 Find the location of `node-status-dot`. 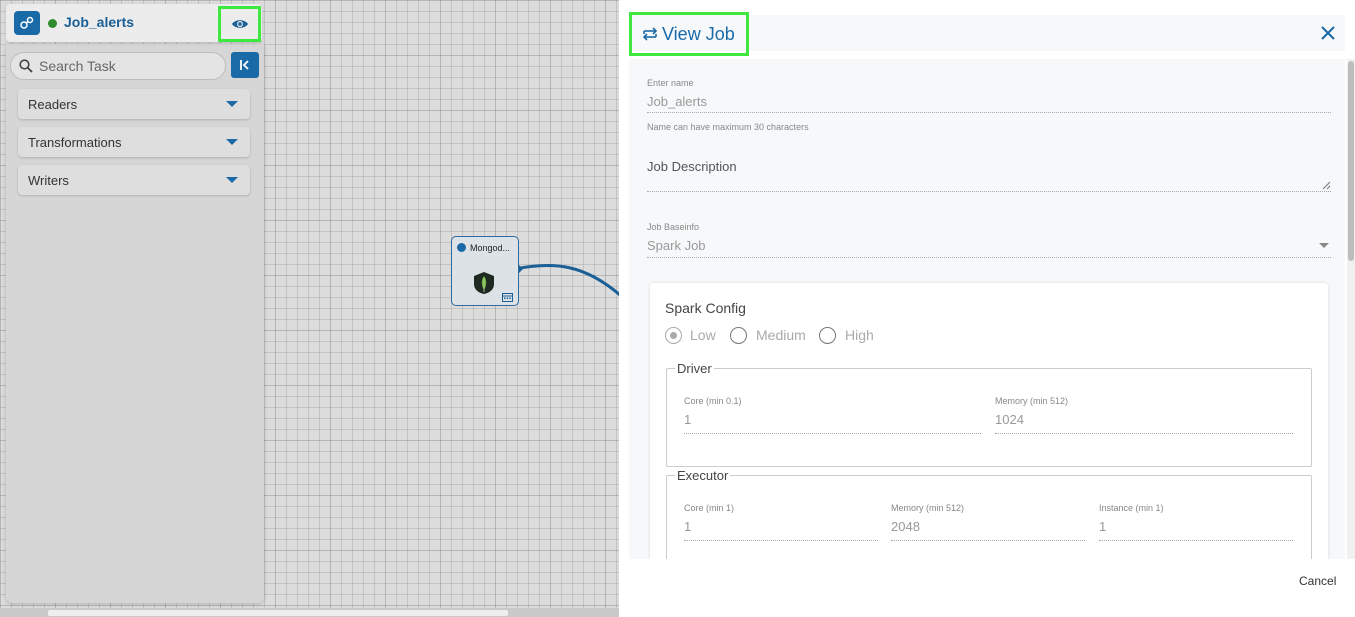

node-status-dot is located at coordinates (461, 247).